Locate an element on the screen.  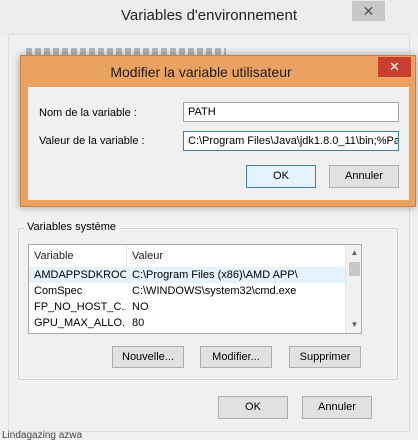
column-header-value: Valeur is located at coordinates (236, 256).